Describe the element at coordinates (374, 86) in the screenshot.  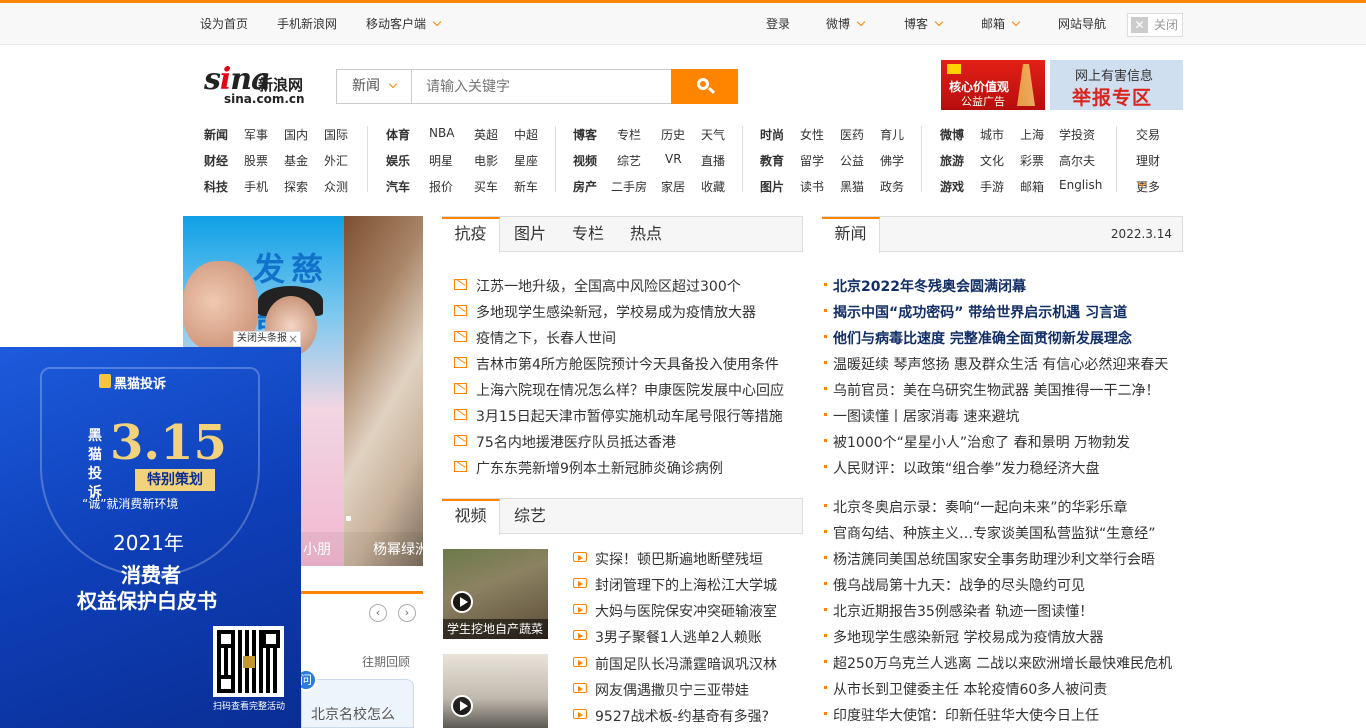
I see `search-category-select: 新闻` at that location.